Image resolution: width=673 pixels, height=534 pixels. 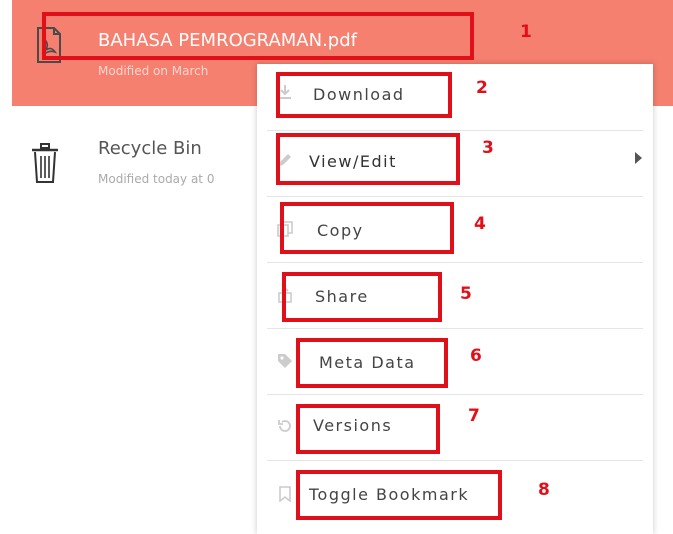 What do you see at coordinates (476, 356) in the screenshot?
I see `annotation-number-6: 6` at bounding box center [476, 356].